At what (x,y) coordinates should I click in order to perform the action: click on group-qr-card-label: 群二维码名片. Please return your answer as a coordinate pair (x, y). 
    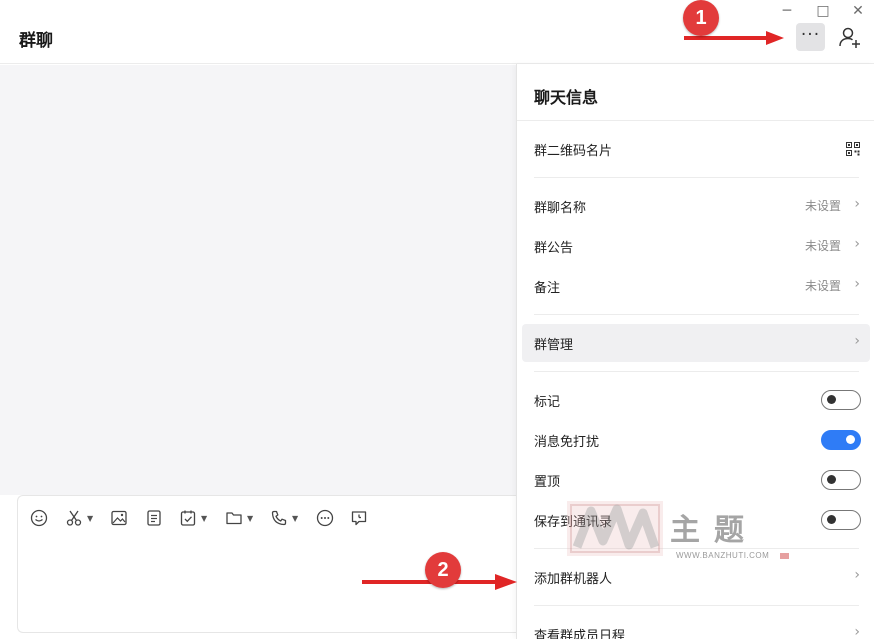
    Looking at the image, I should click on (573, 151).